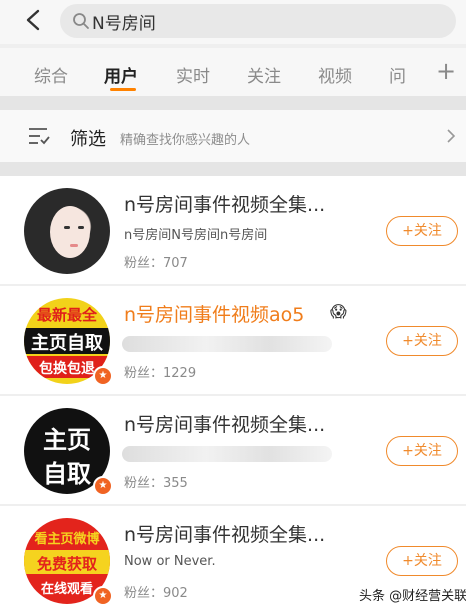 The image size is (466, 612). What do you see at coordinates (411, 594) in the screenshot?
I see `watermark: 头条 @财经营关联` at bounding box center [411, 594].